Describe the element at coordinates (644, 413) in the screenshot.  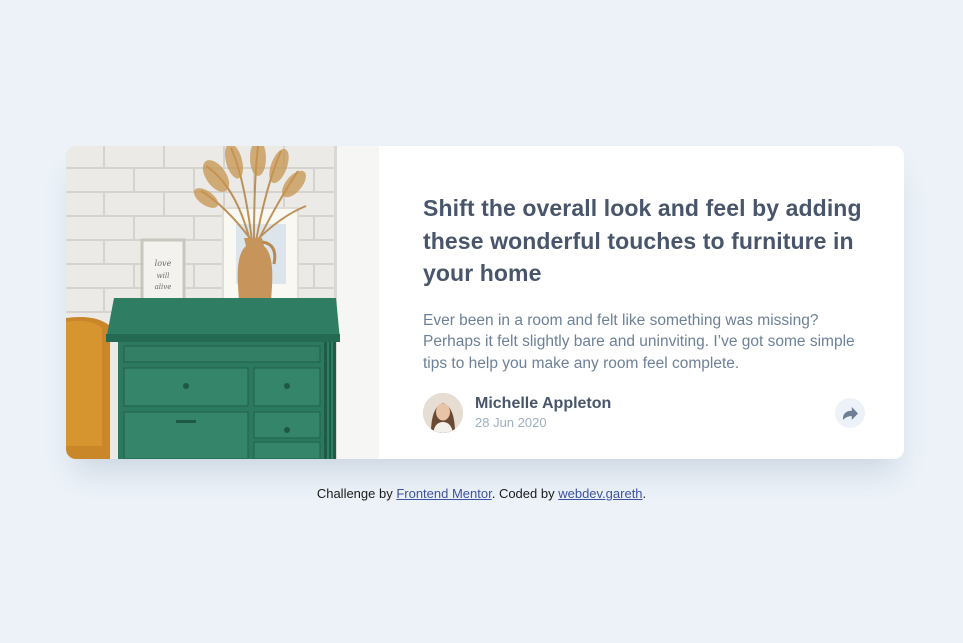
I see `author-row: Michelle Appleton 28 Jun 2020` at that location.